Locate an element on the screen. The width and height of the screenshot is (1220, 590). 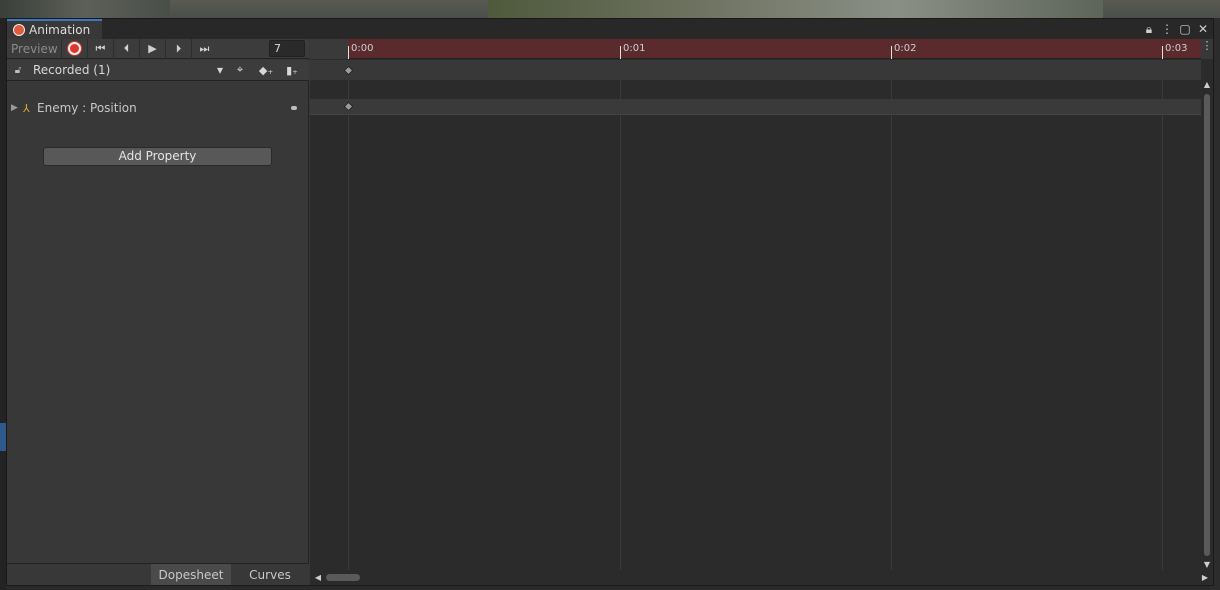
first-key-button: ⏮ is located at coordinates (100, 48).